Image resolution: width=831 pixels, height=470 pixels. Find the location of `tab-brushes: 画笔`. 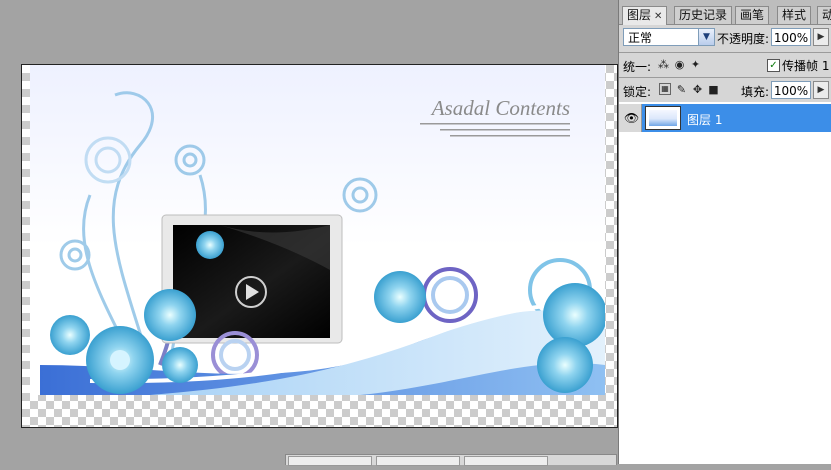

tab-brushes: 画笔 is located at coordinates (752, 15).